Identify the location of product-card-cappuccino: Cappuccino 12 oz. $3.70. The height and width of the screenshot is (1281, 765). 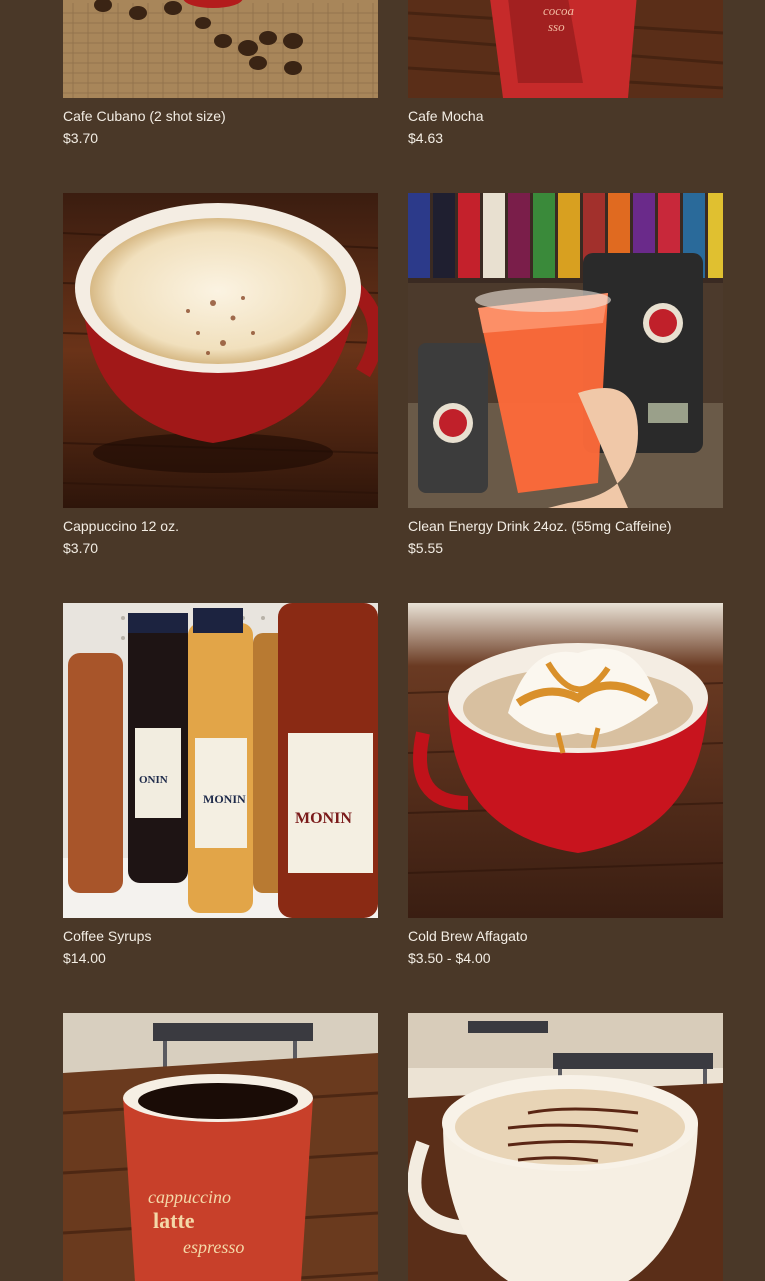
(220, 375).